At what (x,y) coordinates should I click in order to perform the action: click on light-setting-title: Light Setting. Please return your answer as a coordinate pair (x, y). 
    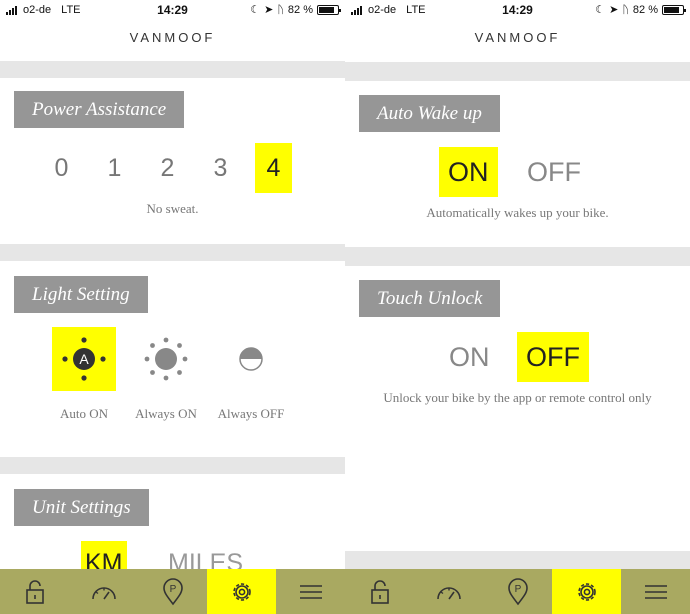
    Looking at the image, I should click on (81, 294).